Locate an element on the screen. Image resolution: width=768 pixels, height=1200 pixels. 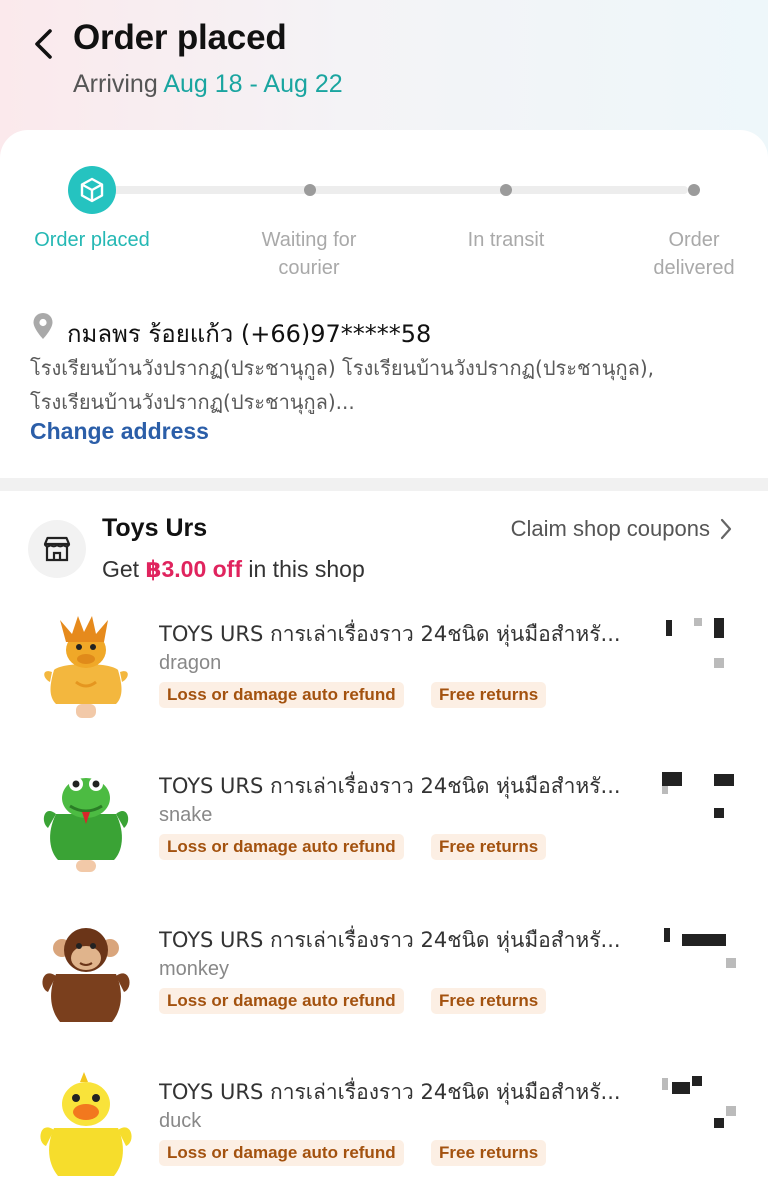
chevron-right-icon is located at coordinates (726, 529).